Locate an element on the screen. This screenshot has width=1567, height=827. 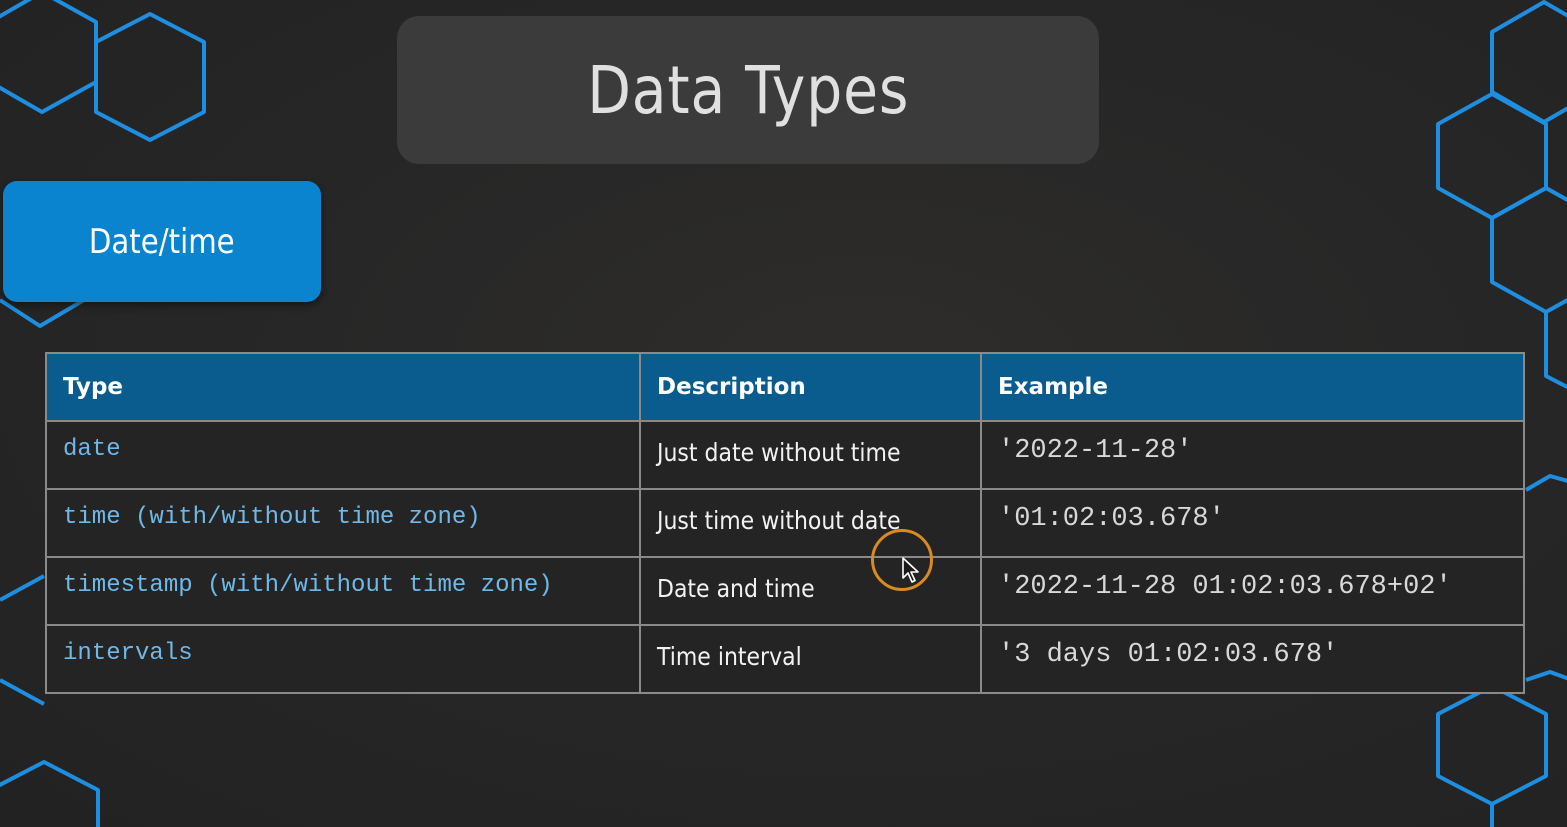
type-cell: intervals is located at coordinates (343, 659).